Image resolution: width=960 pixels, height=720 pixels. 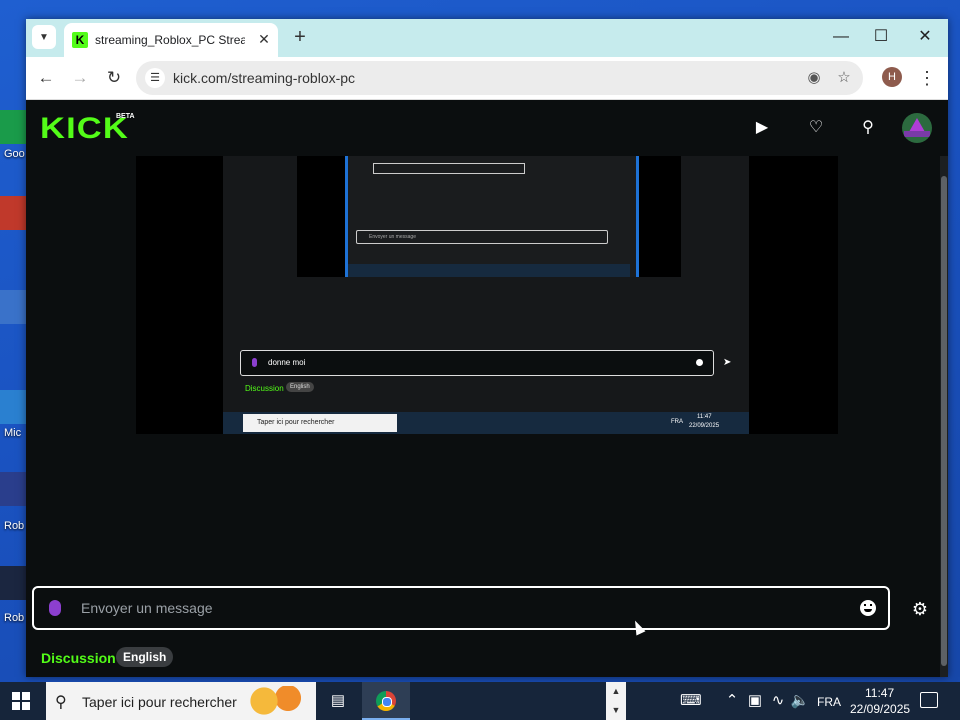 What do you see at coordinates (691, 701) in the screenshot?
I see `keyboard-icon: ⌨` at bounding box center [691, 701].